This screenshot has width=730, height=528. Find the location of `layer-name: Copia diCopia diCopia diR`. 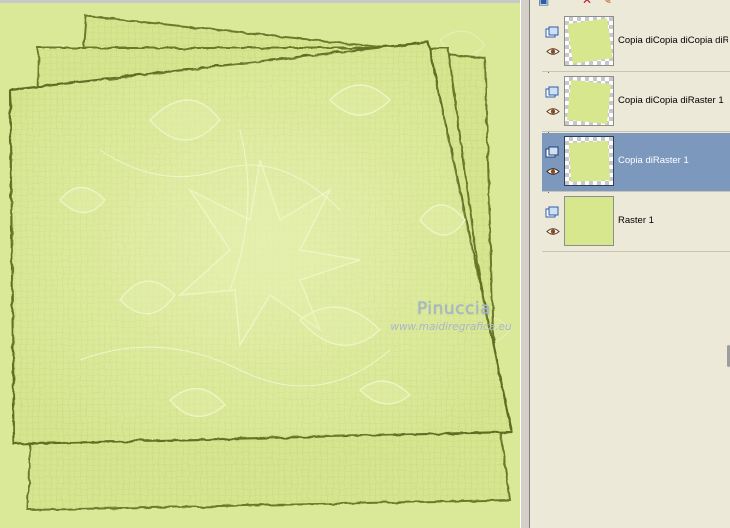

layer-name: Copia diCopia diCopia diR is located at coordinates (673, 40).